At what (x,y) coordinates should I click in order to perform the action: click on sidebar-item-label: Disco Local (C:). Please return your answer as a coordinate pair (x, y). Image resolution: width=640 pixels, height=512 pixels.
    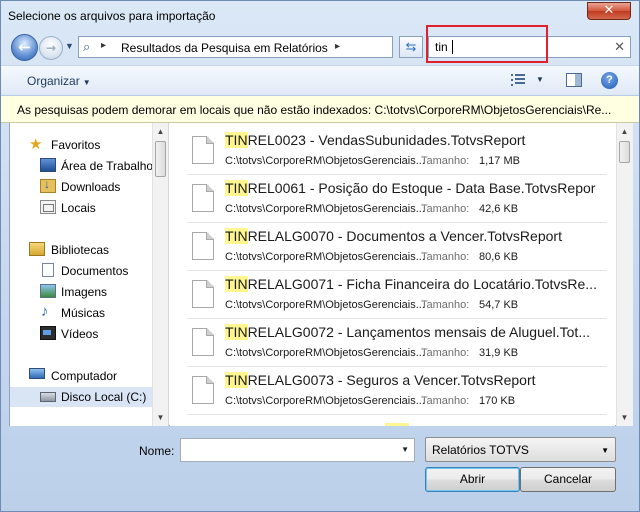
    Looking at the image, I should click on (104, 397).